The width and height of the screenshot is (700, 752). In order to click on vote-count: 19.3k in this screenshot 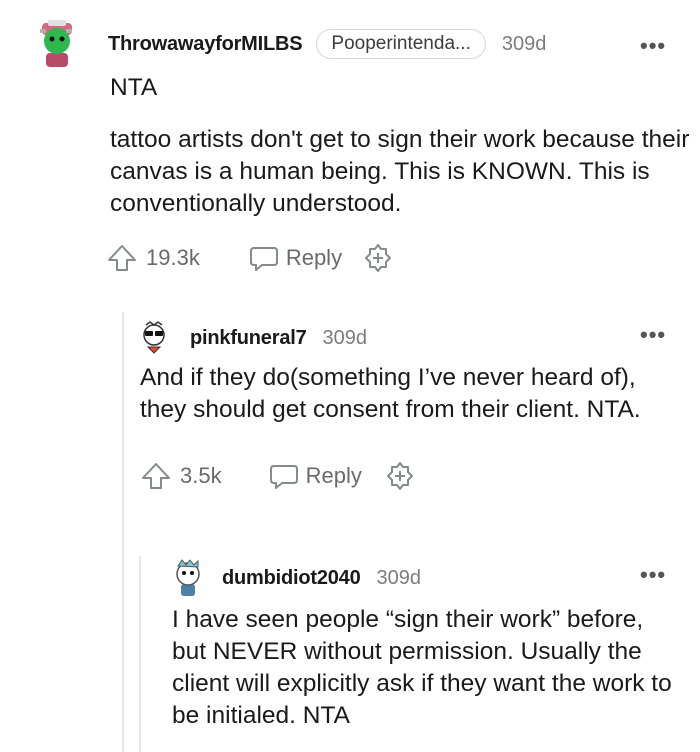, I will do `click(173, 257)`.